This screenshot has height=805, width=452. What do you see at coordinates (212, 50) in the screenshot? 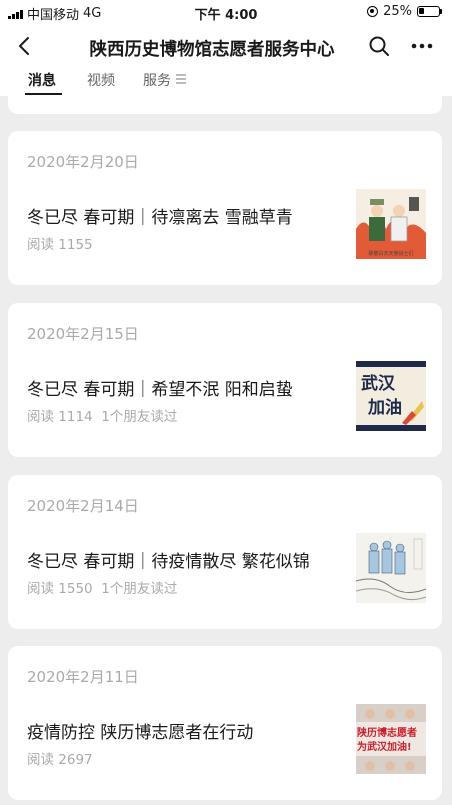
I see `page-title: 陕西历史博物馆志愿者服务中心` at bounding box center [212, 50].